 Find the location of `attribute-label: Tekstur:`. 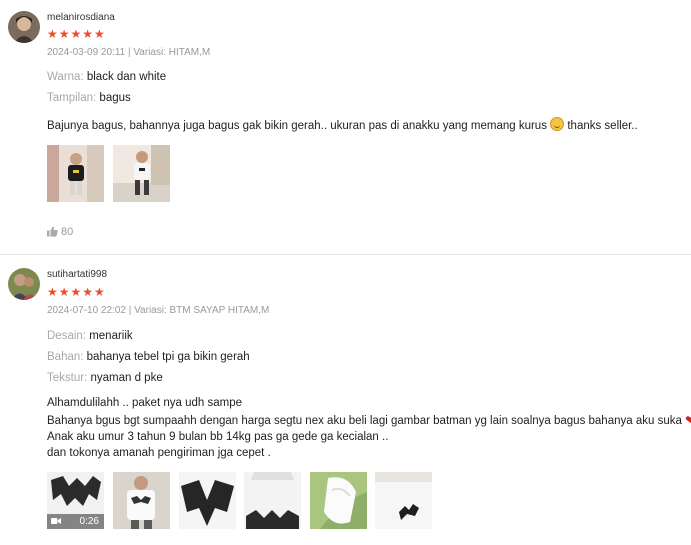

attribute-label: Tekstur: is located at coordinates (67, 378).